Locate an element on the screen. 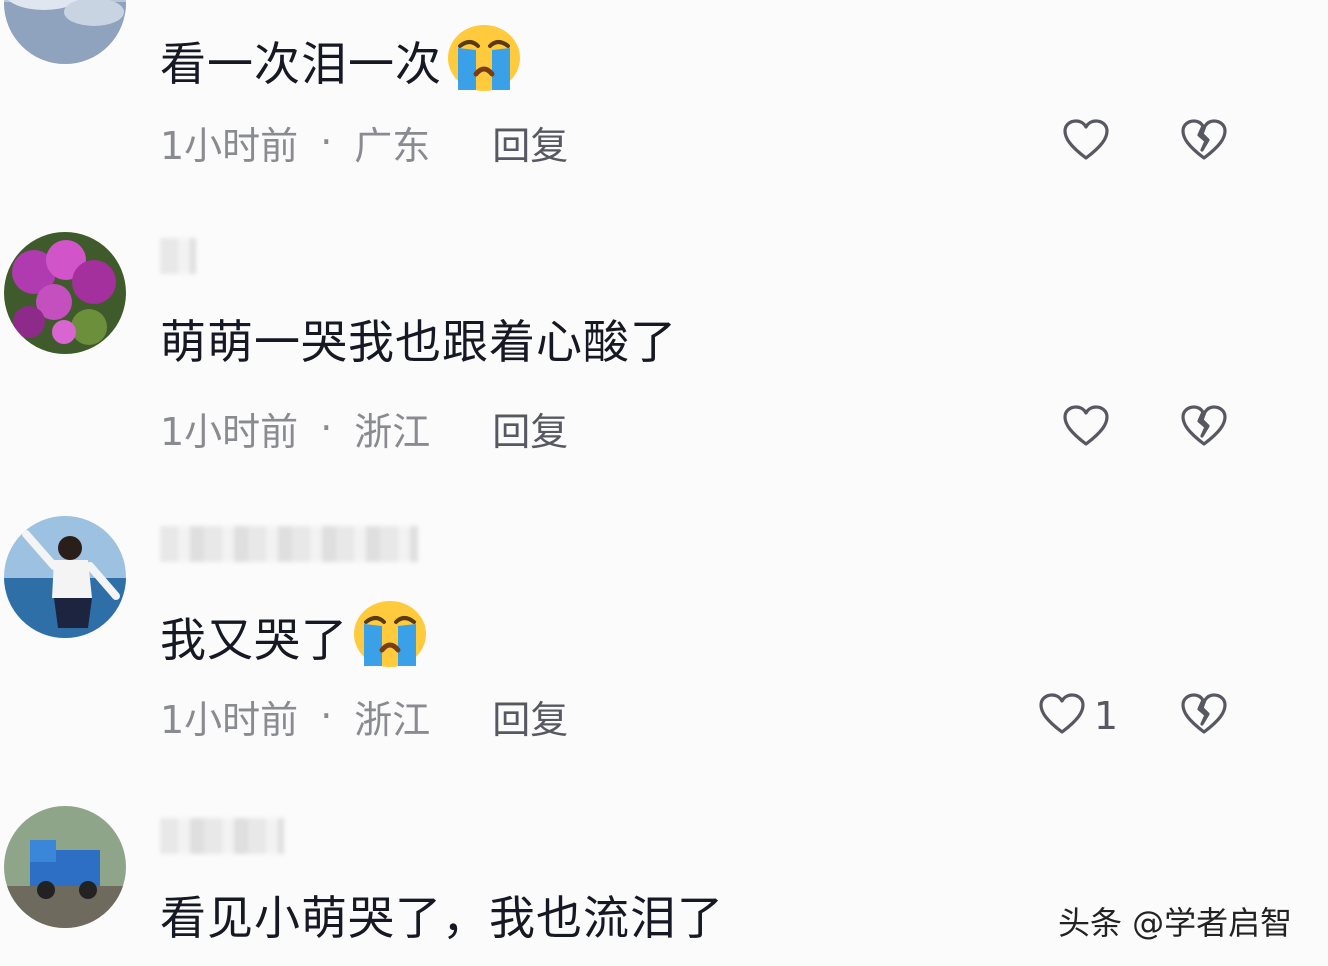 The image size is (1328, 966). watermark: 头条 @学者启智 is located at coordinates (1175, 923).